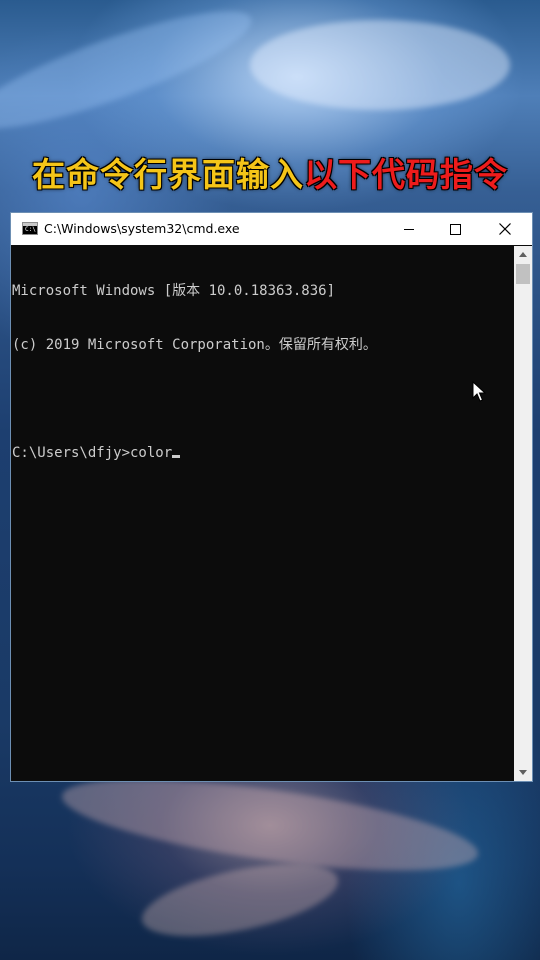 The image size is (540, 960). I want to click on window-titlebar: C:\ C:\Windows\system32\cmd.exe, so click(271, 229).